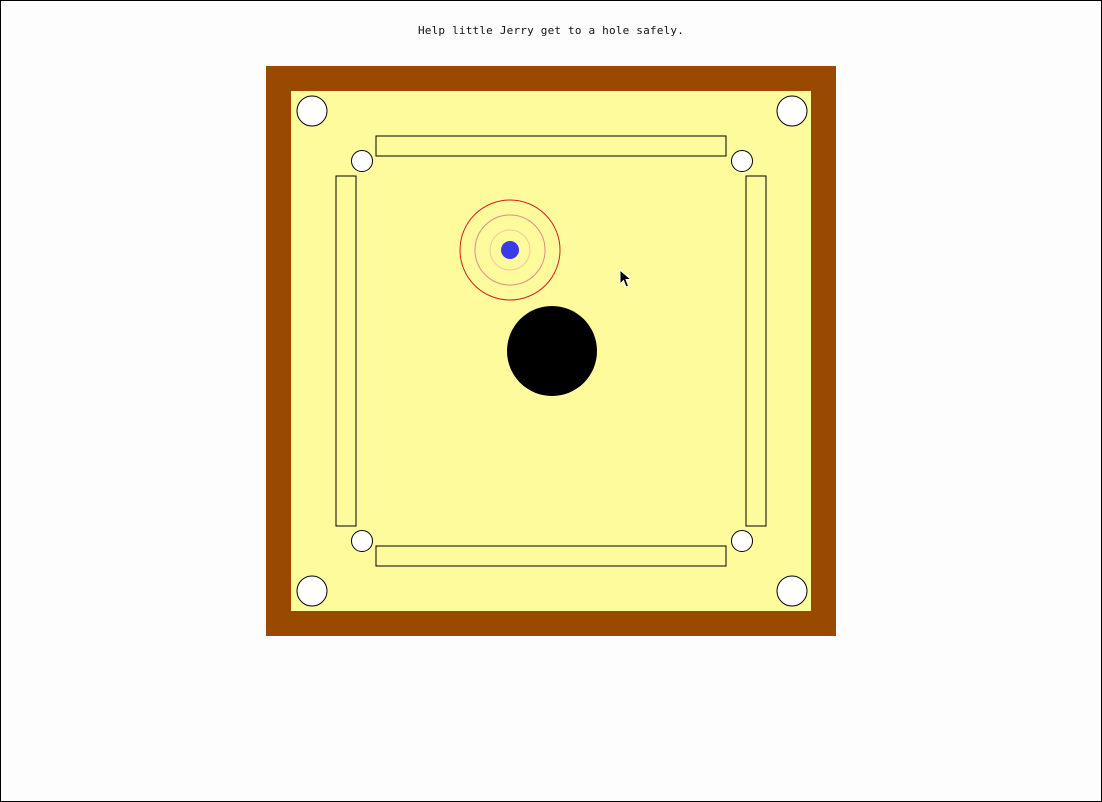 The height and width of the screenshot is (802, 1102). I want to click on corner-hole-bottom-right, so click(792, 591).